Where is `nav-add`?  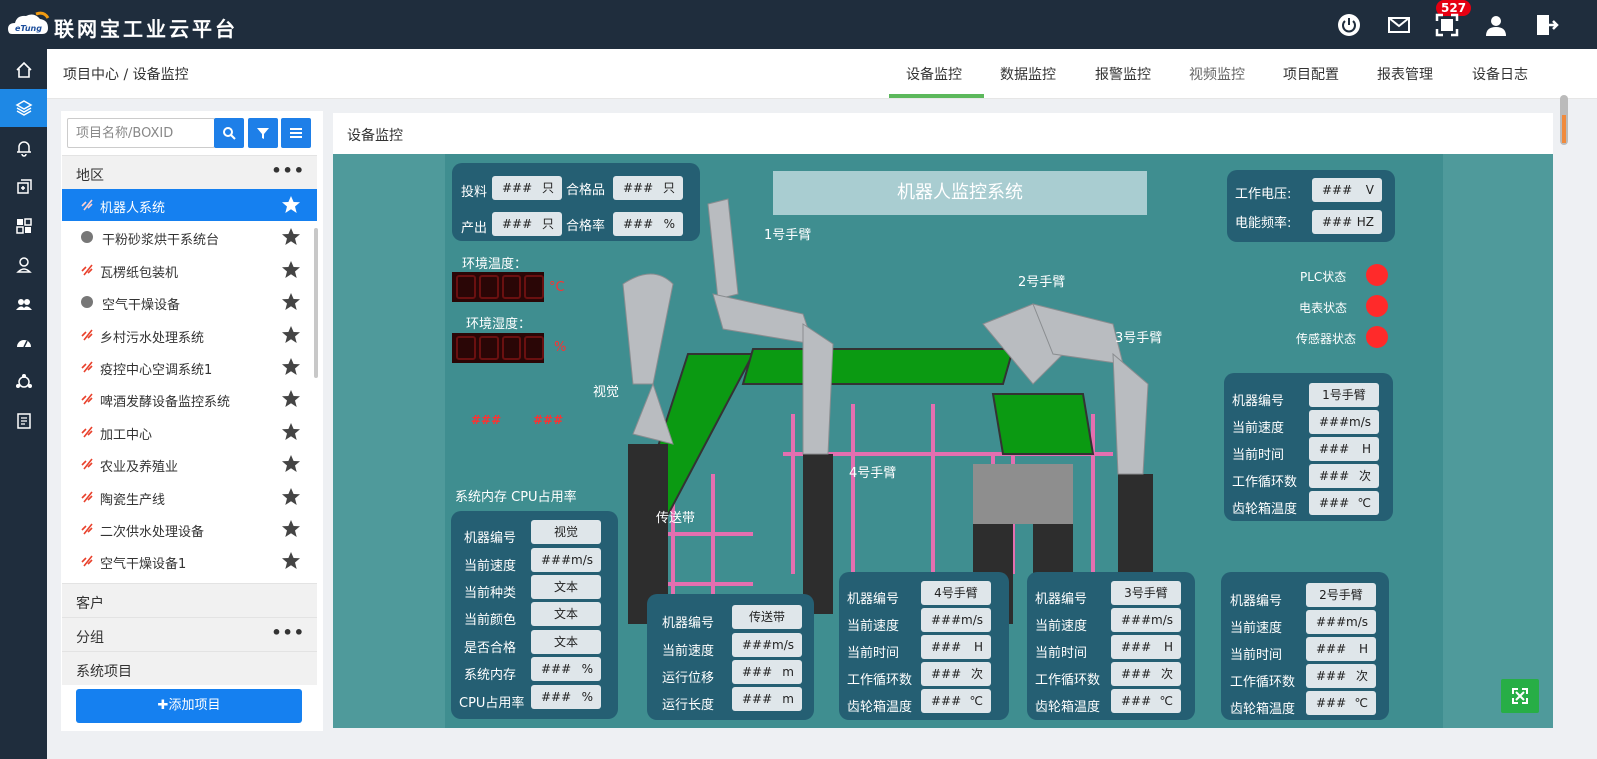 nav-add is located at coordinates (23, 187).